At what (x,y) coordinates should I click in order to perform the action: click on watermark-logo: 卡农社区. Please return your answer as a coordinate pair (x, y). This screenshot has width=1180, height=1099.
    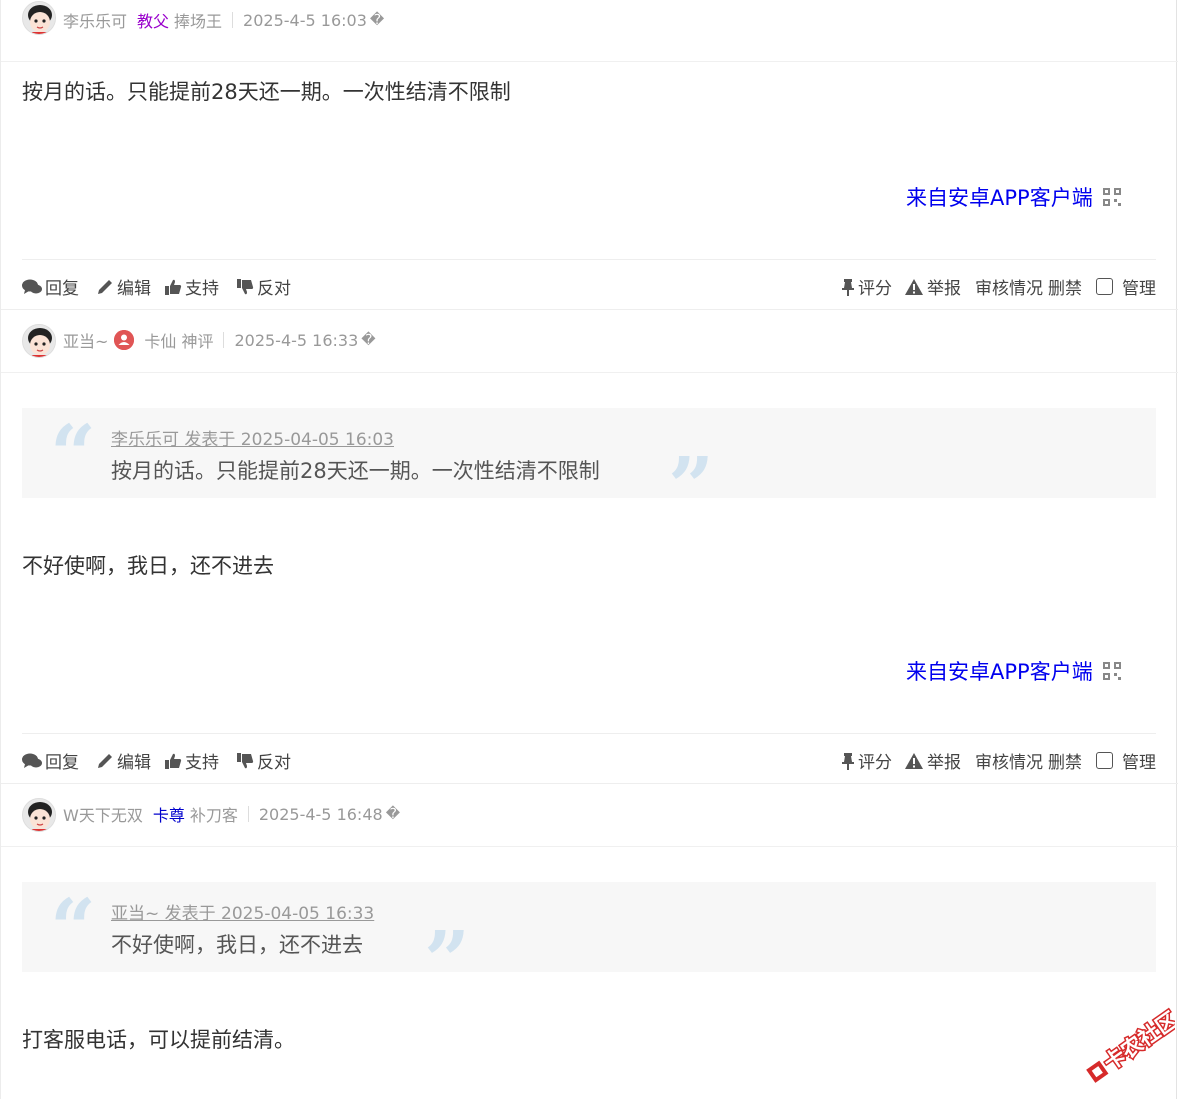
    Looking at the image, I should click on (1127, 1045).